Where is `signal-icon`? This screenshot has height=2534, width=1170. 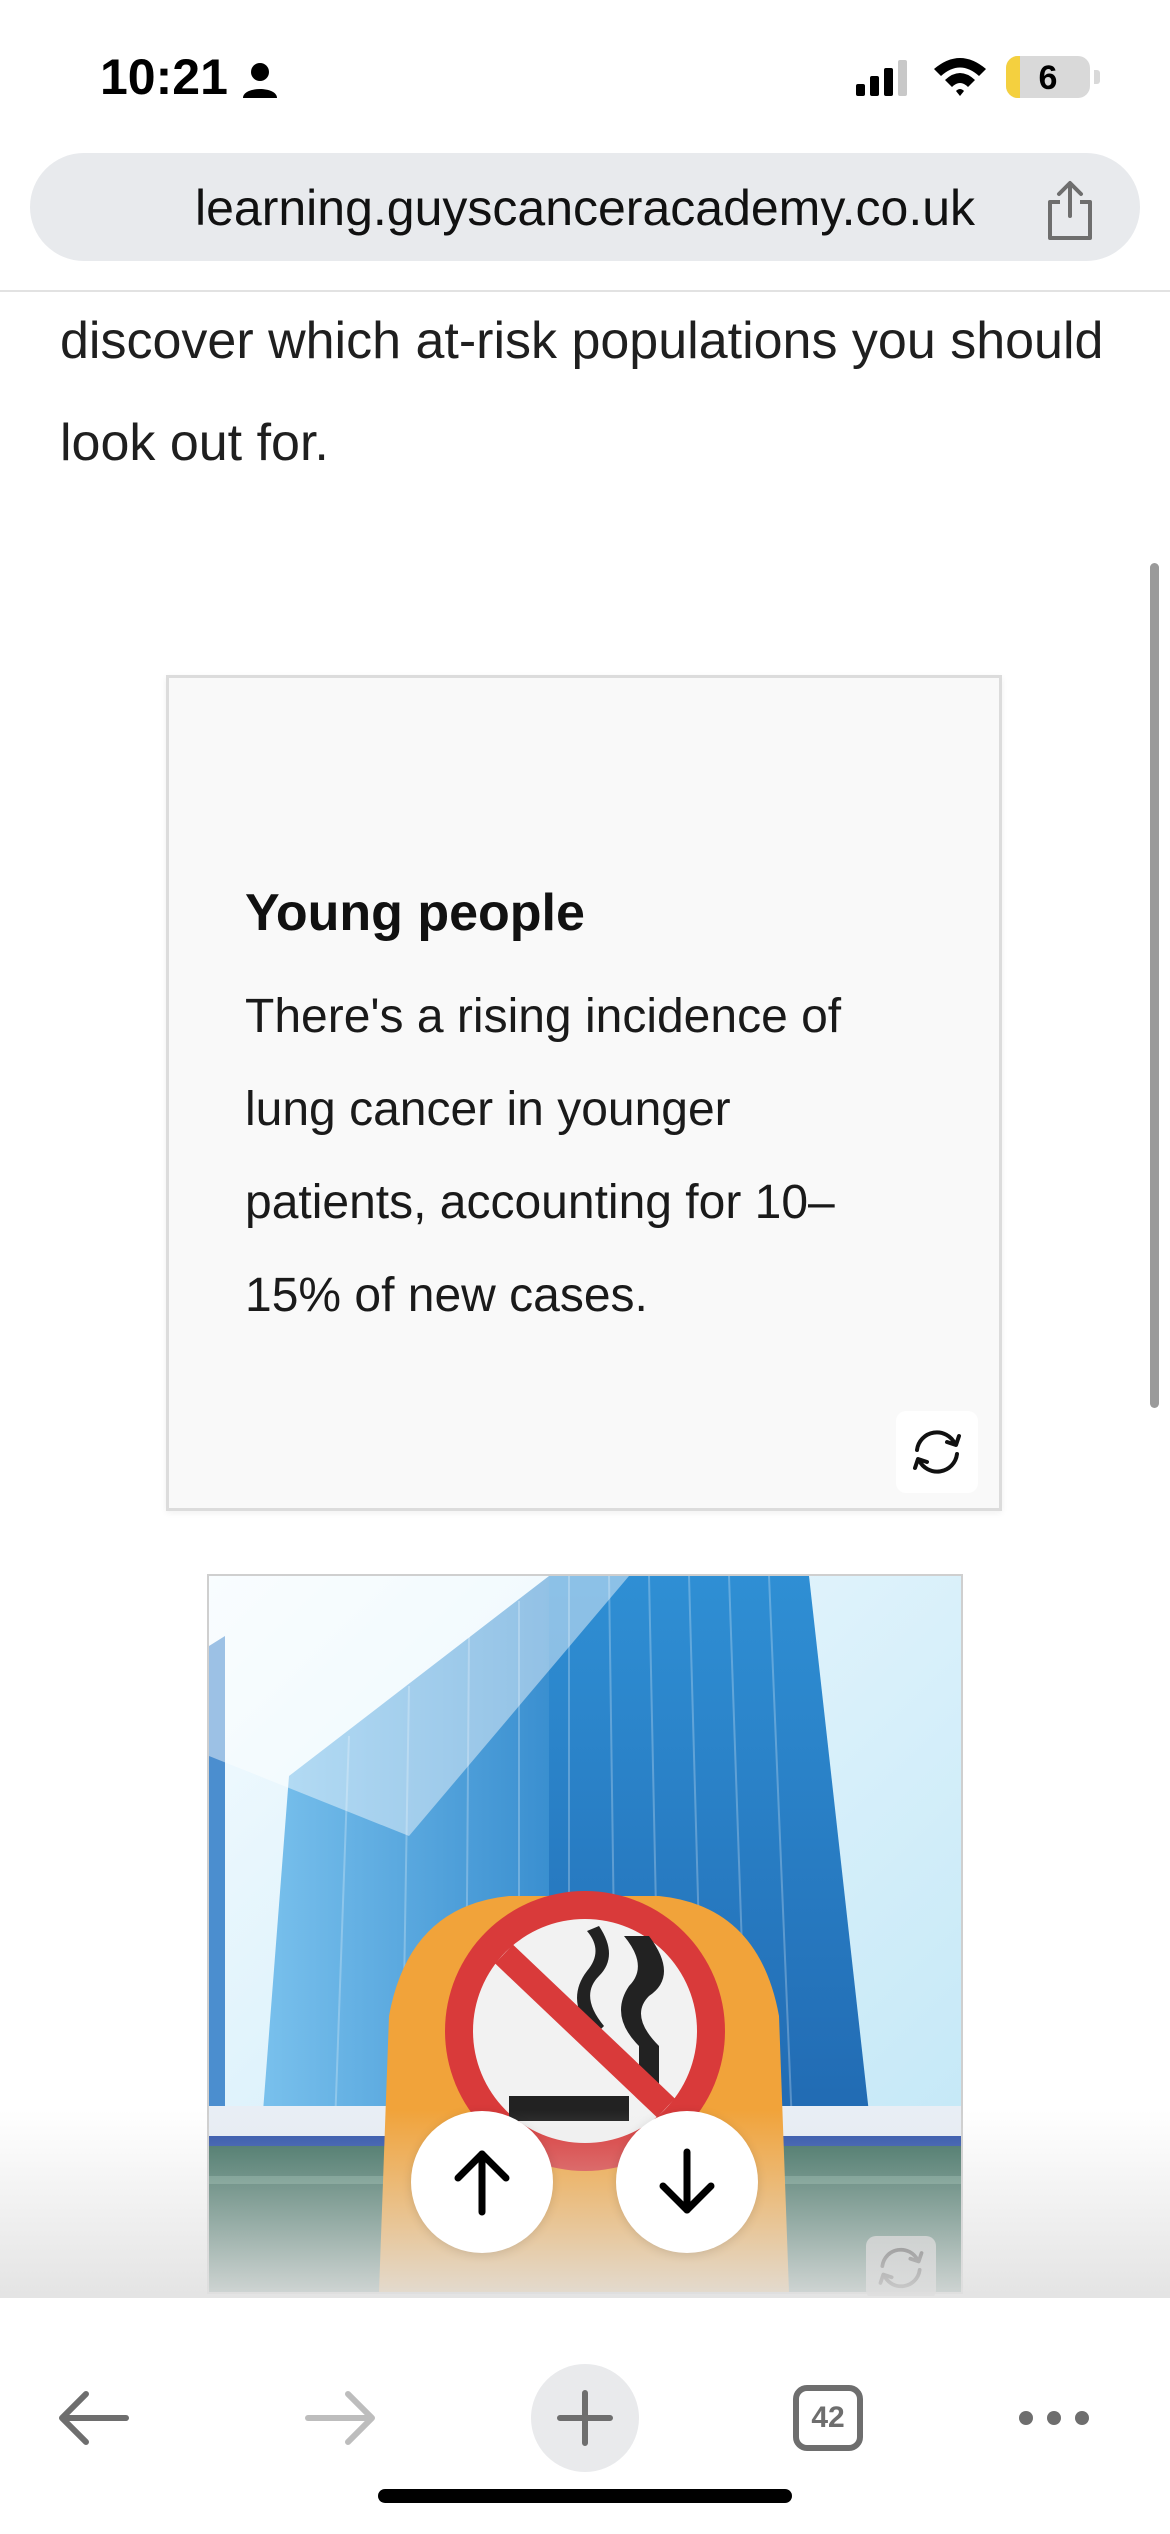
signal-icon is located at coordinates (881, 78).